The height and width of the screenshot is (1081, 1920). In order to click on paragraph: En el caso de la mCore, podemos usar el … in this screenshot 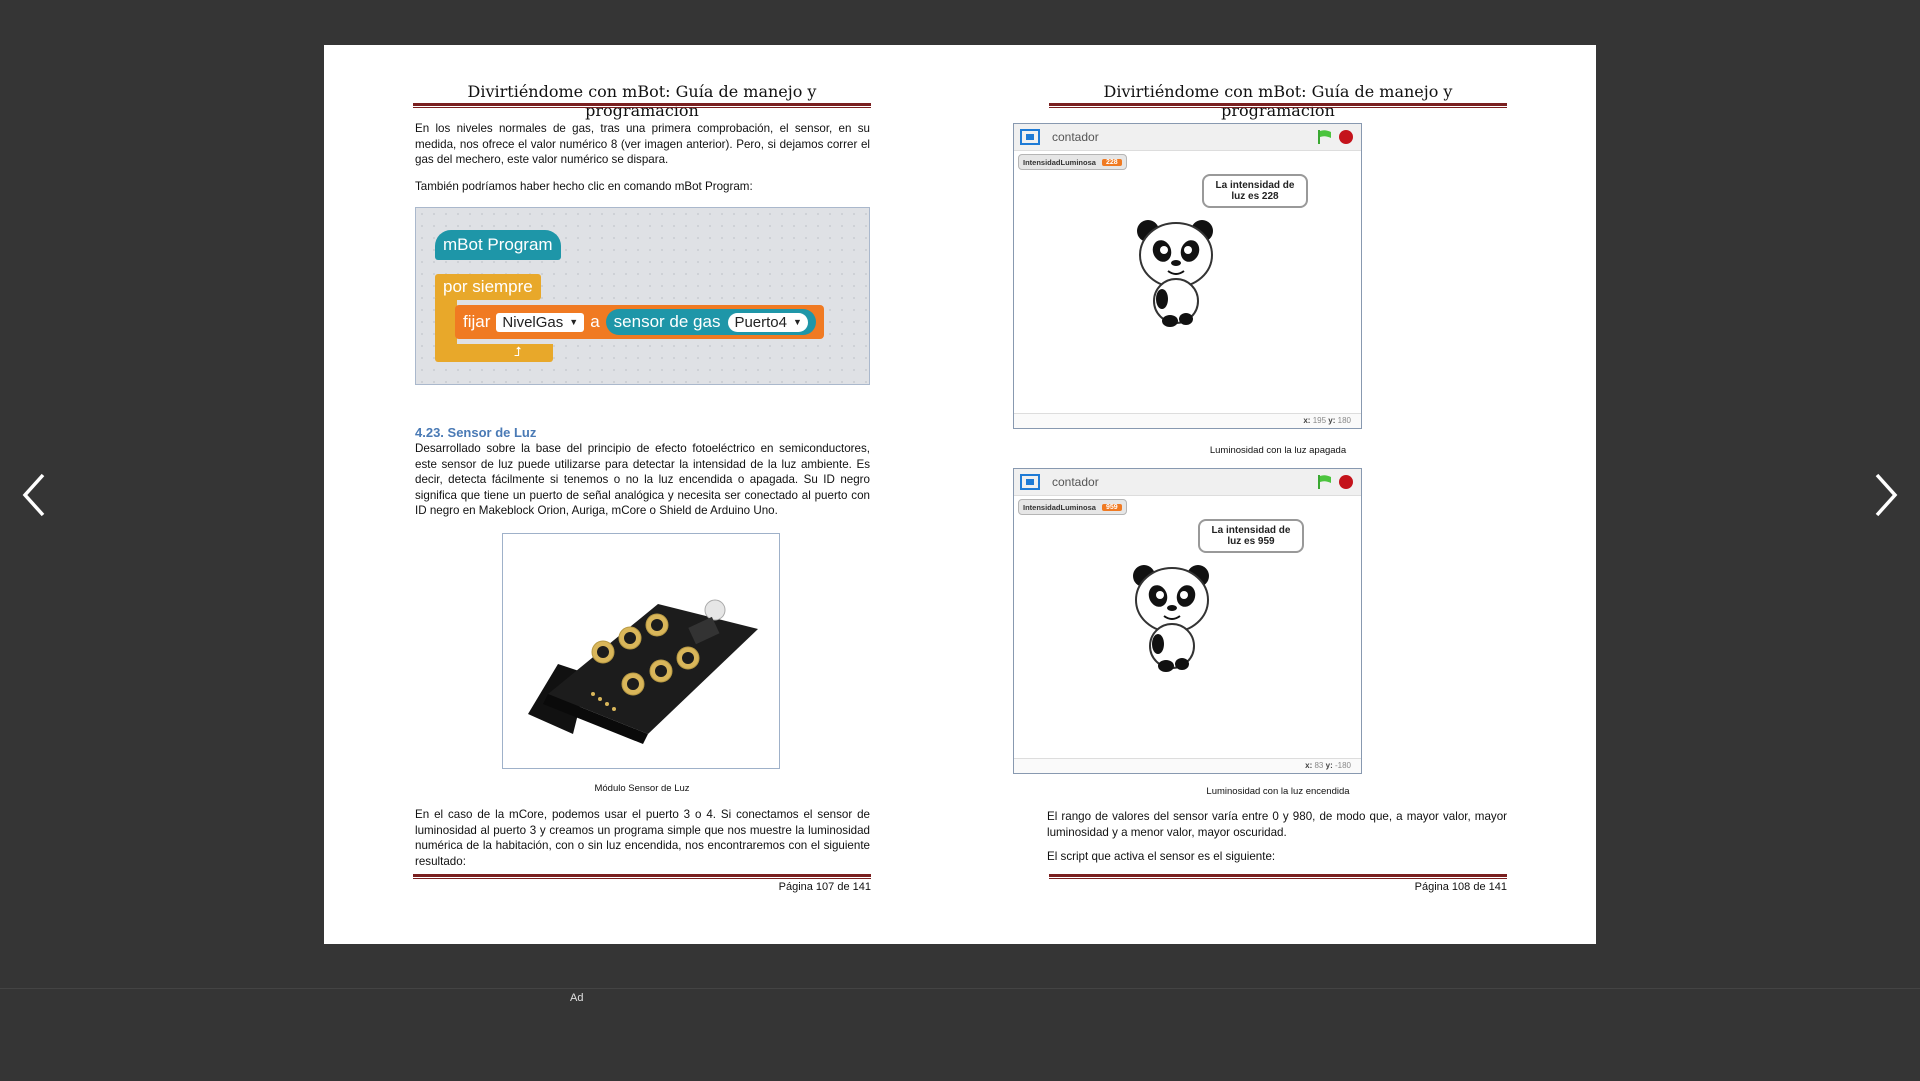, I will do `click(642, 838)`.